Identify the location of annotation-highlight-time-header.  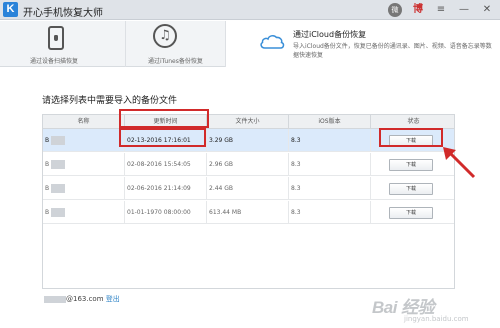
(164, 118).